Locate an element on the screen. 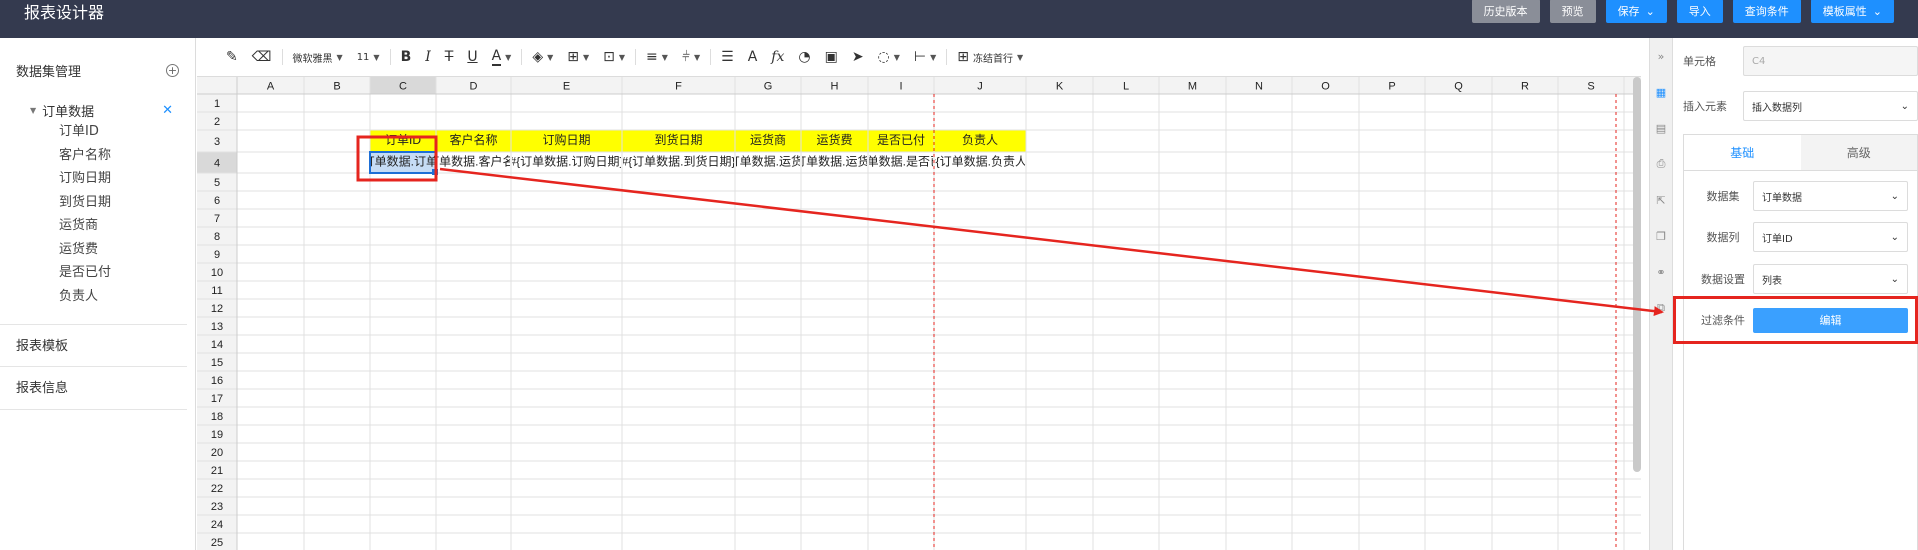 This screenshot has height=550, width=1918. pointer-icon: ➤ is located at coordinates (858, 57).